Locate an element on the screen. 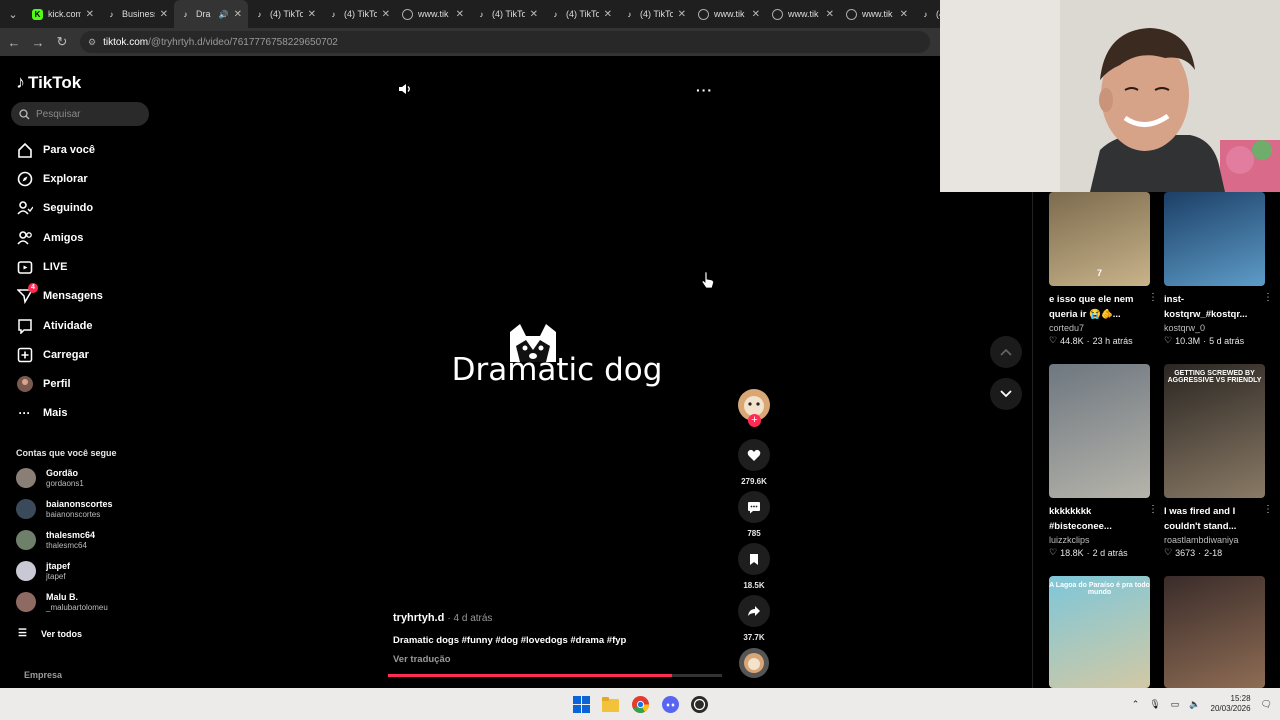  video-thumbnail: A Lagoa do Paraíso é pra todo mundo is located at coordinates (1099, 632).